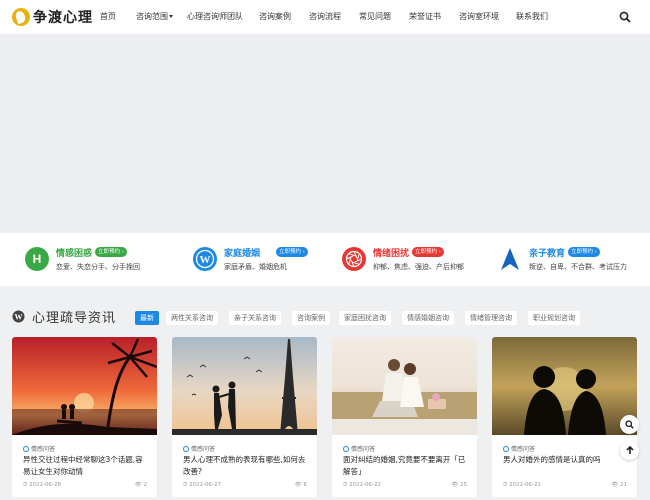 The image size is (650, 500). I want to click on article-date: ⏱ 2022-06-21, so click(522, 485).